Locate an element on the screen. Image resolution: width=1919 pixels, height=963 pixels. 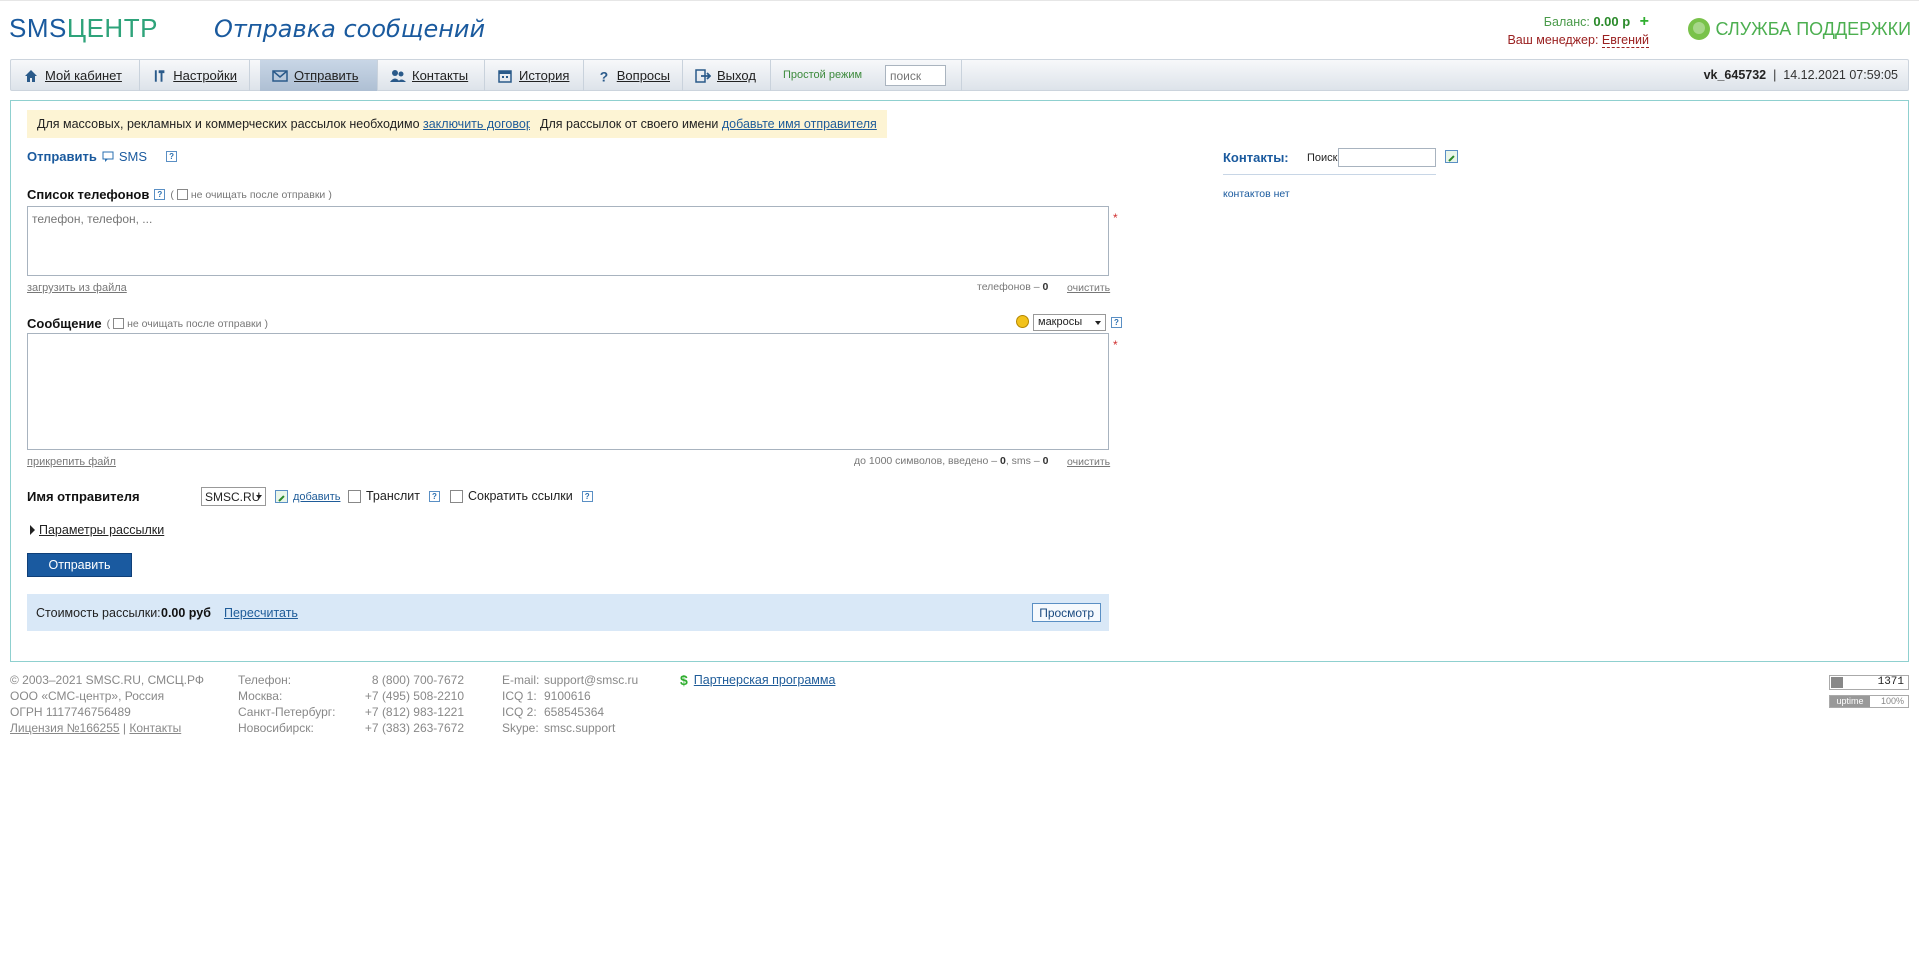
macros-select: макросы is located at coordinates (1069, 322).